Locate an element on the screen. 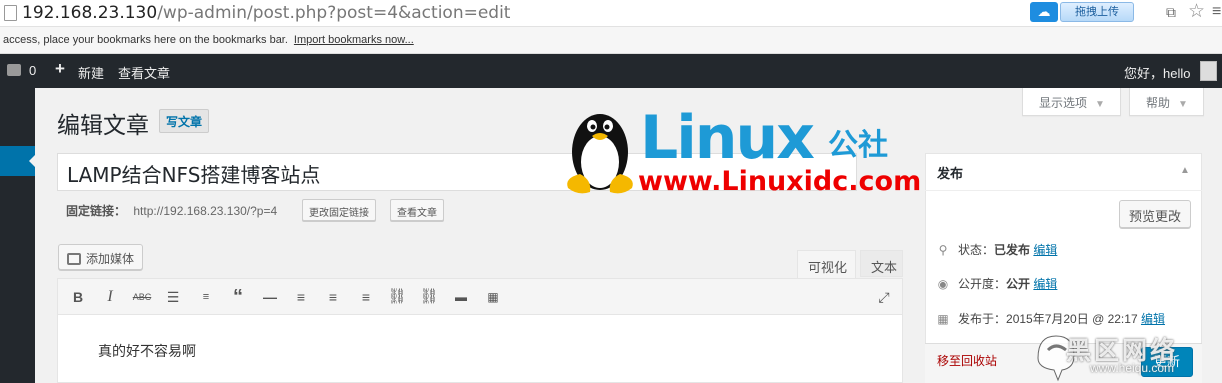  visibility-label: 公开度： is located at coordinates (982, 284).